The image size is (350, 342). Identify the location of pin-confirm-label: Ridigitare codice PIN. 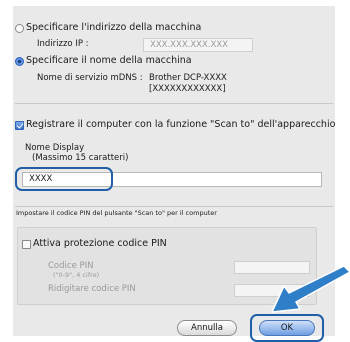
(92, 289).